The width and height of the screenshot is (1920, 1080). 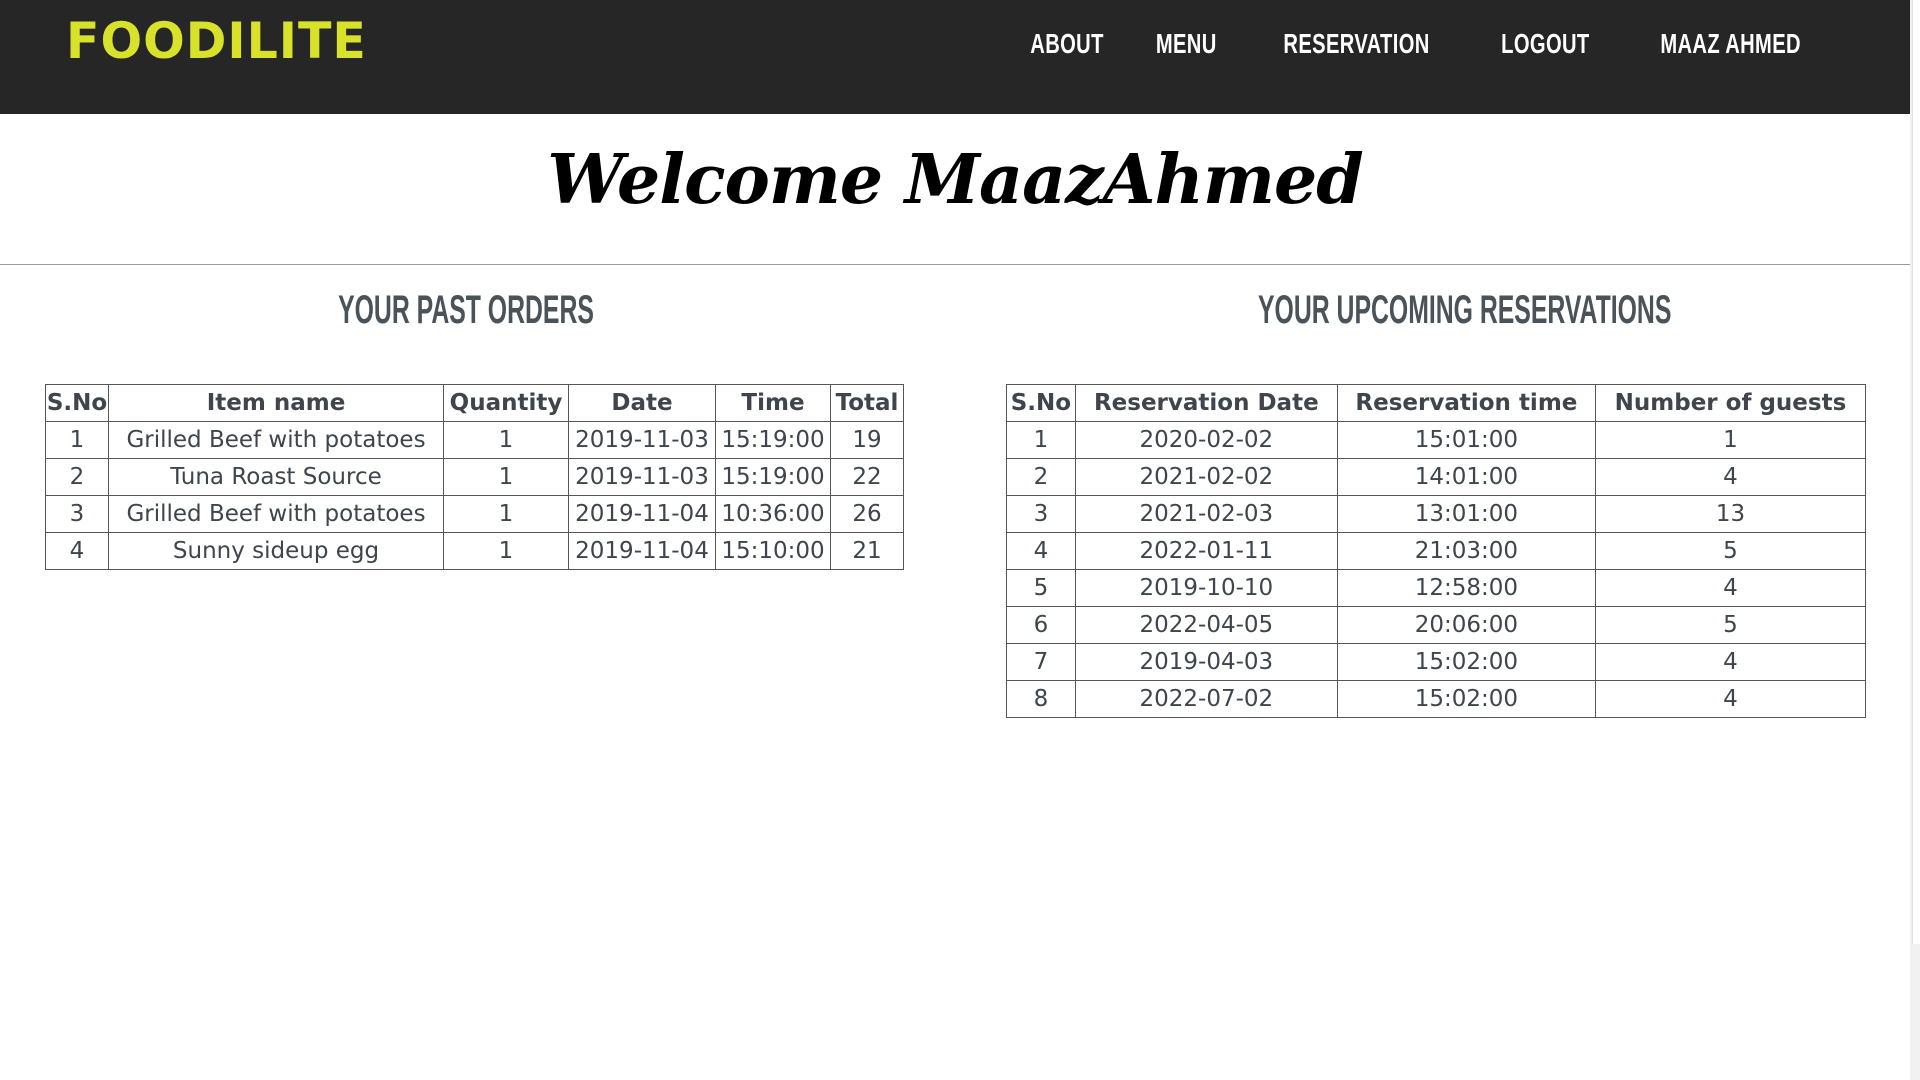 I want to click on table-cell: 15:01:00, so click(x=1466, y=440).